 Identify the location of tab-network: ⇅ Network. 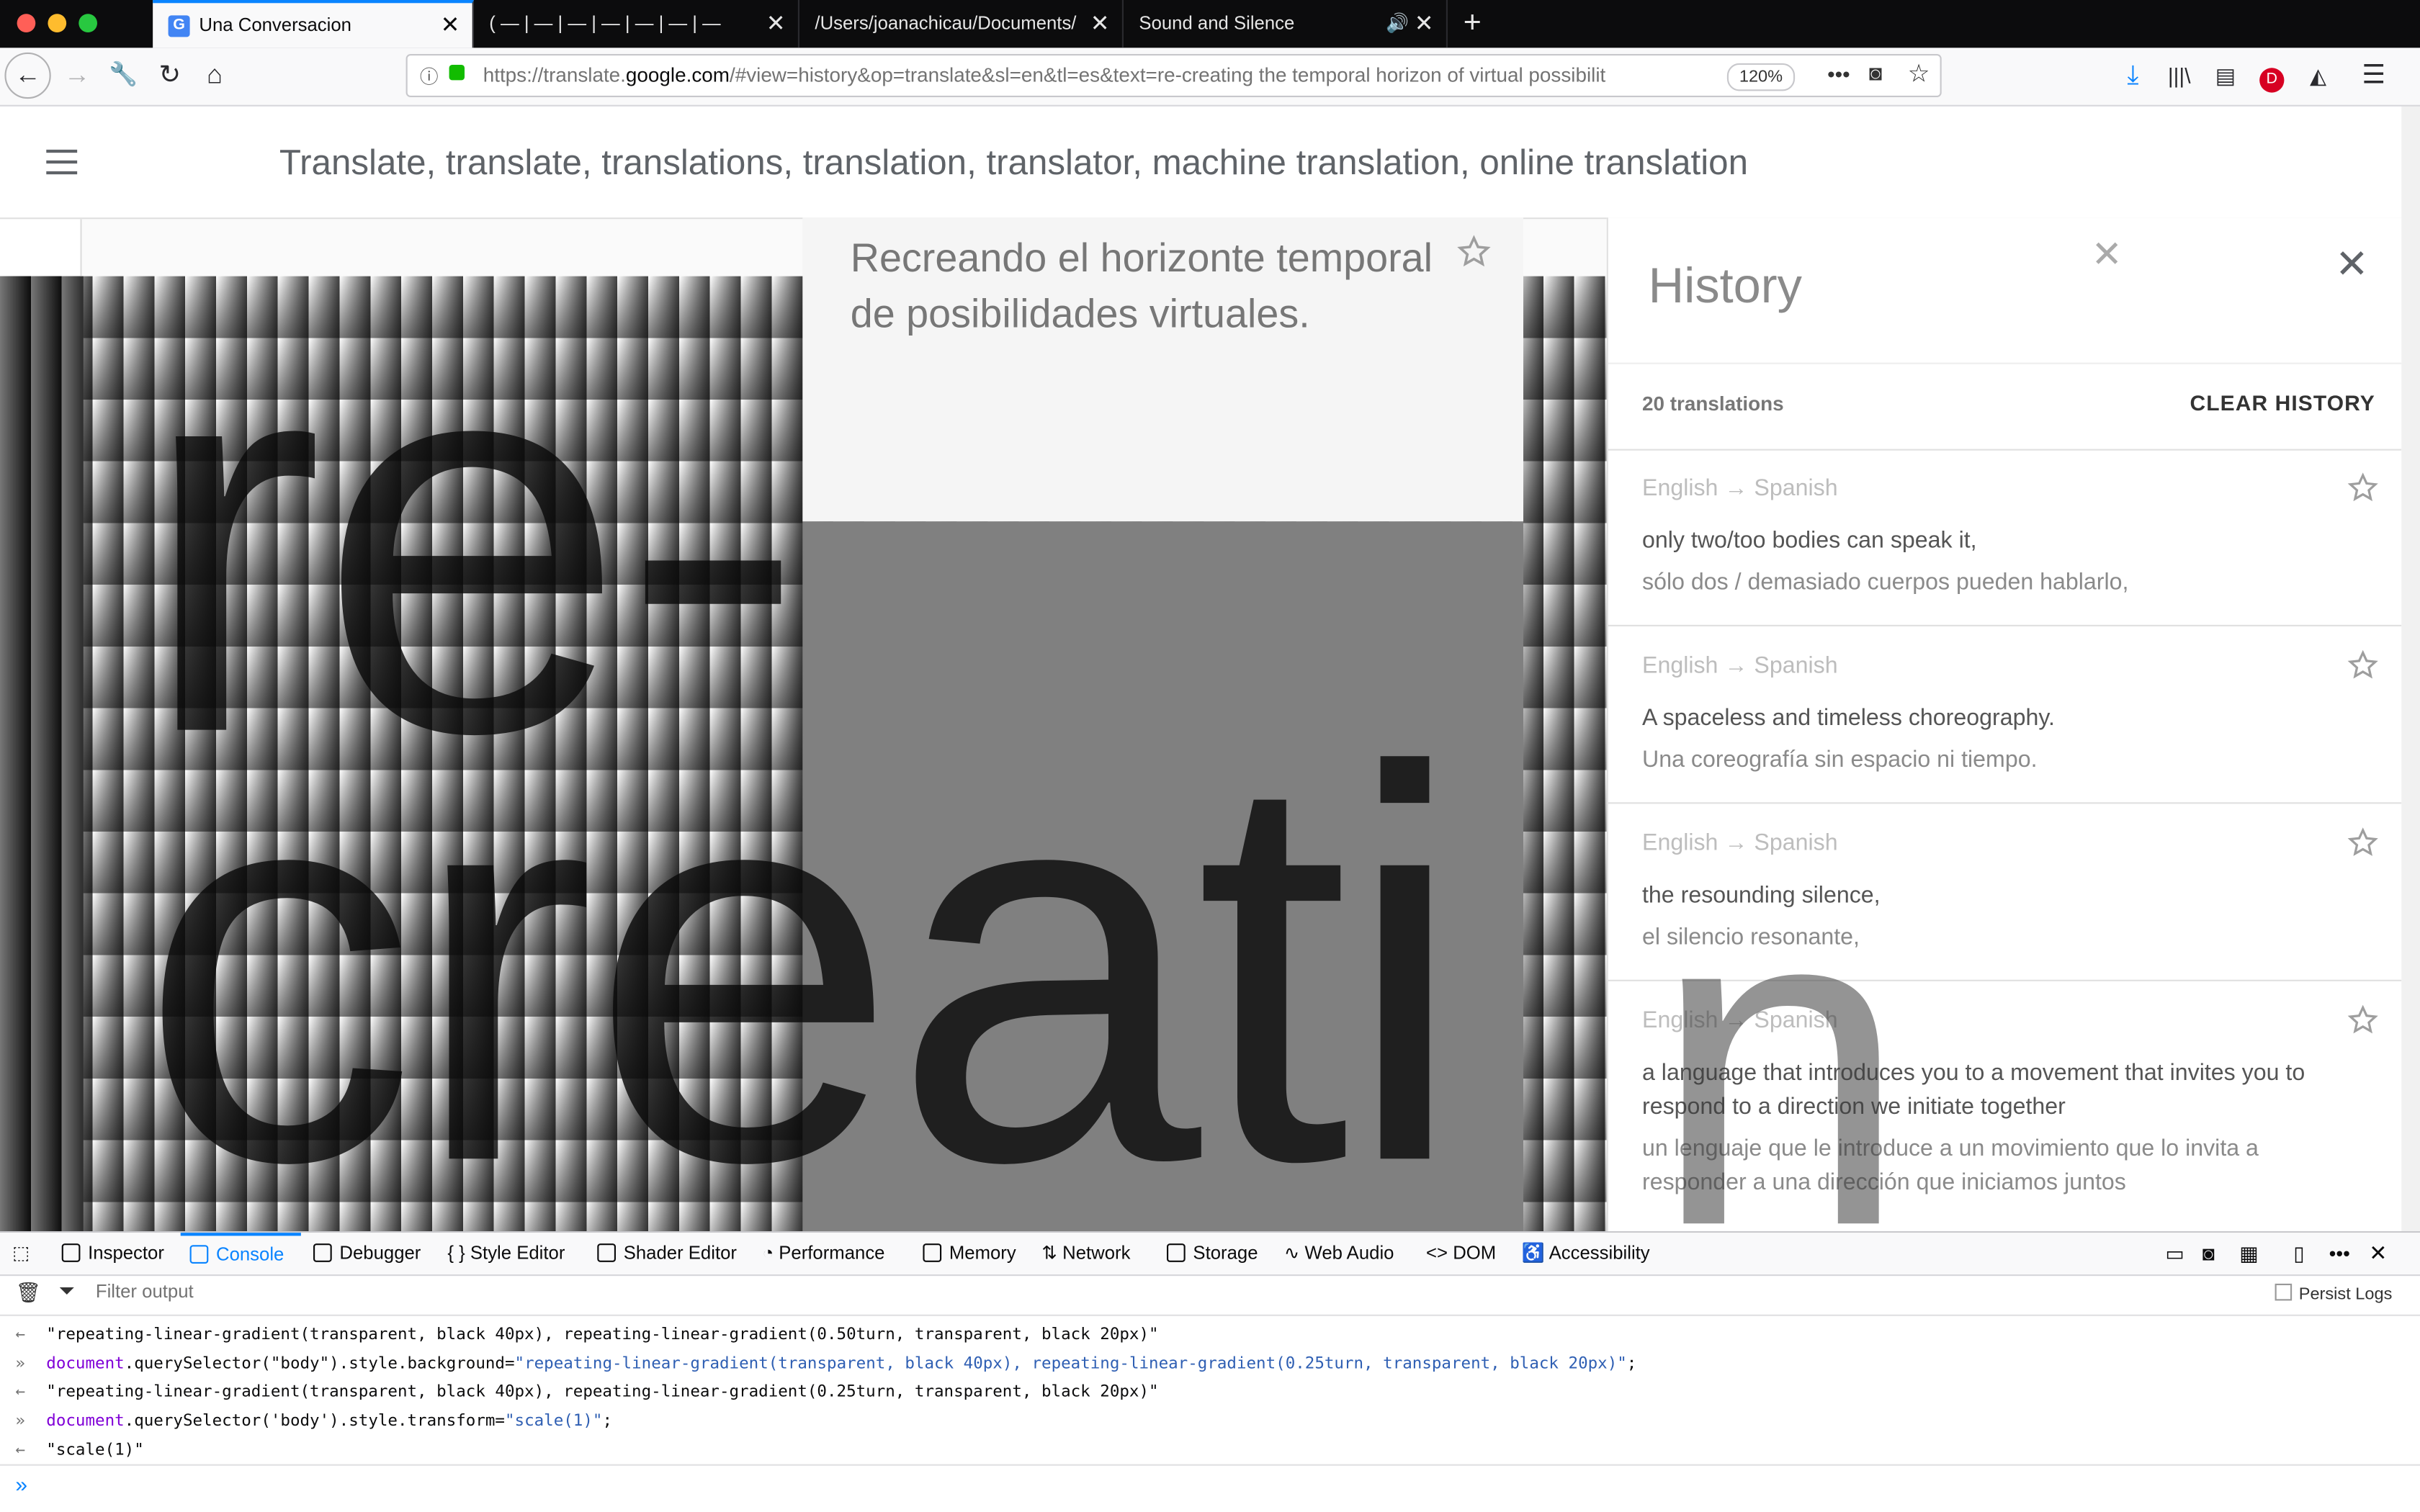
(1085, 1253).